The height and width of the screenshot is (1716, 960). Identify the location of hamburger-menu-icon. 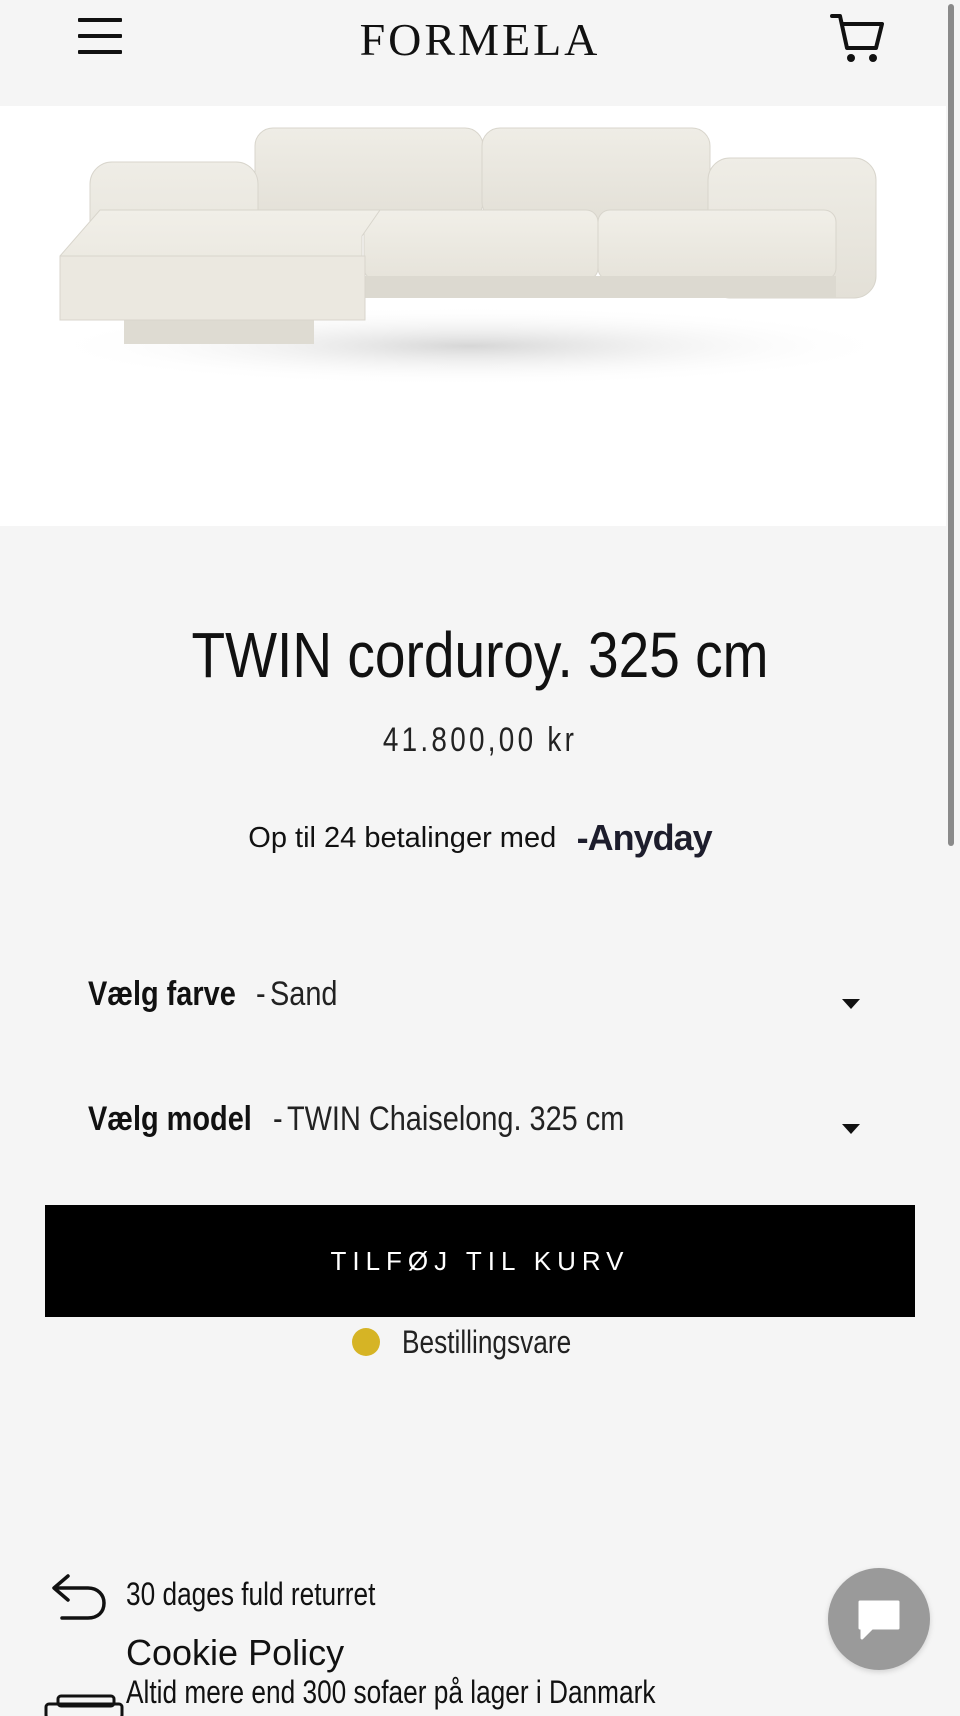
(100, 38).